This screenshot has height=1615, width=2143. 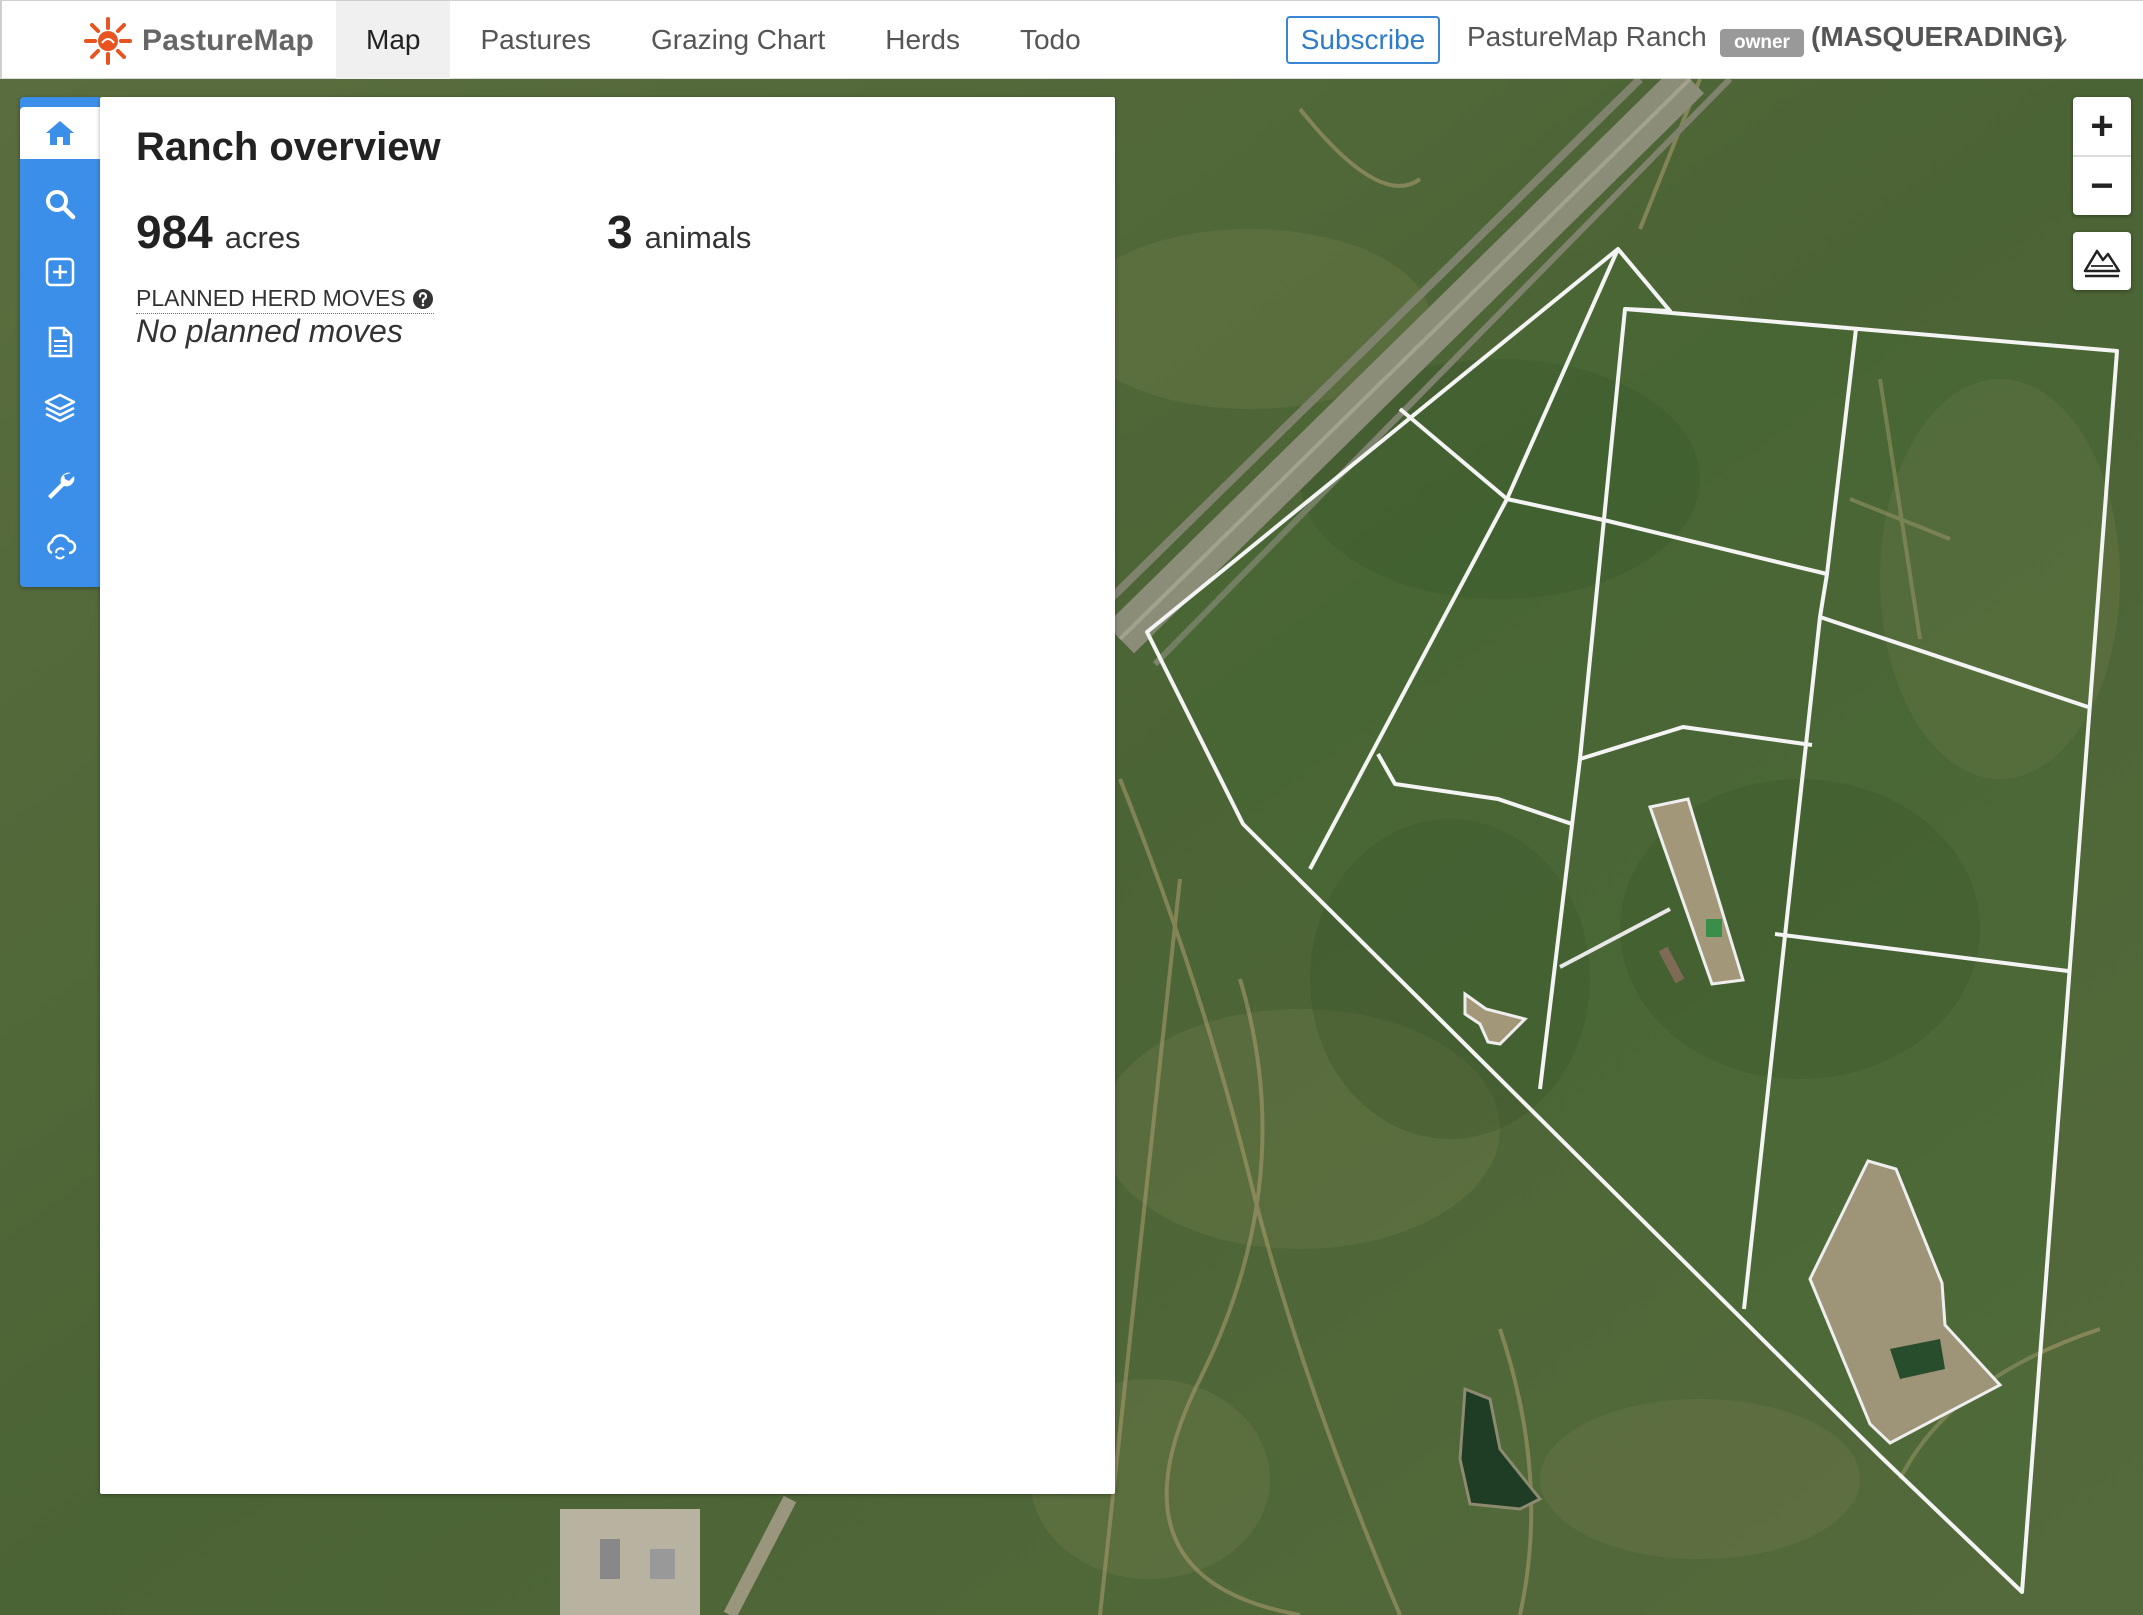 What do you see at coordinates (738, 40) in the screenshot?
I see `nav-grazing-chart: Grazing Chart` at bounding box center [738, 40].